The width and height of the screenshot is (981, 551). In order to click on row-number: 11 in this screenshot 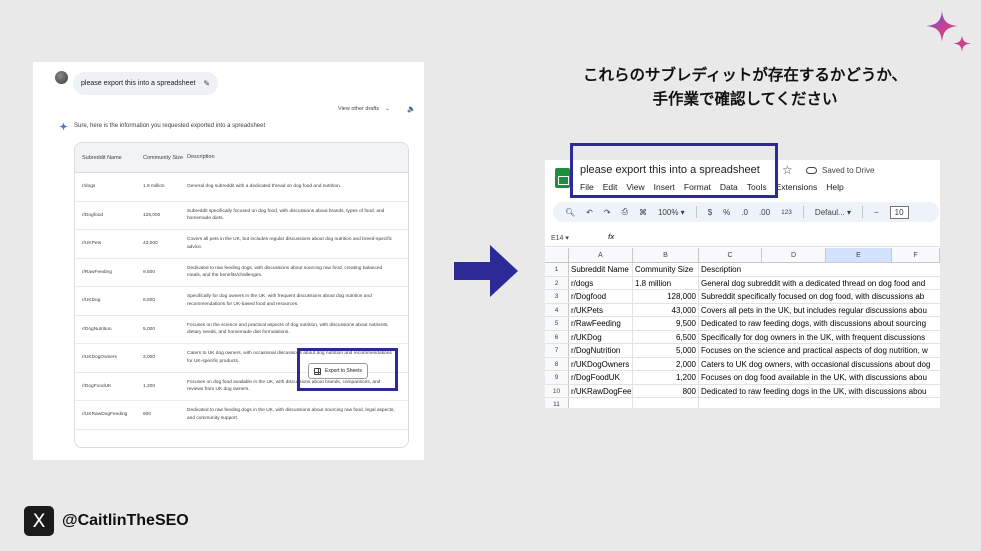, I will do `click(557, 403)`.